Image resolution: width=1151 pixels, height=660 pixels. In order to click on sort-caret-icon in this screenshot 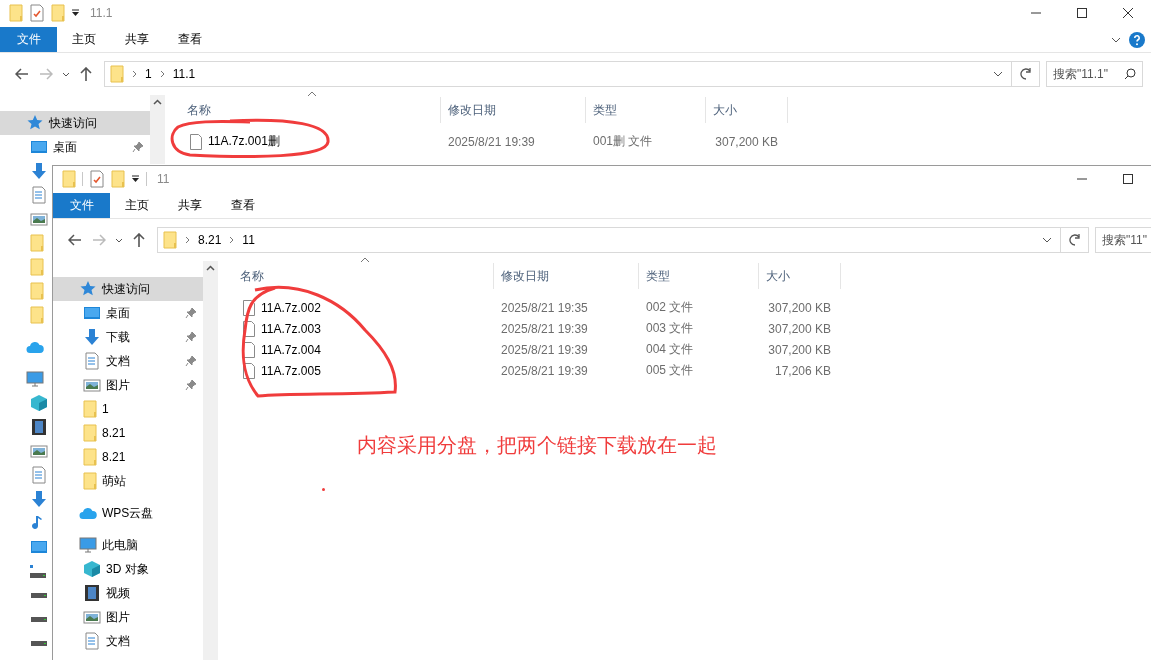, I will do `click(312, 94)`.